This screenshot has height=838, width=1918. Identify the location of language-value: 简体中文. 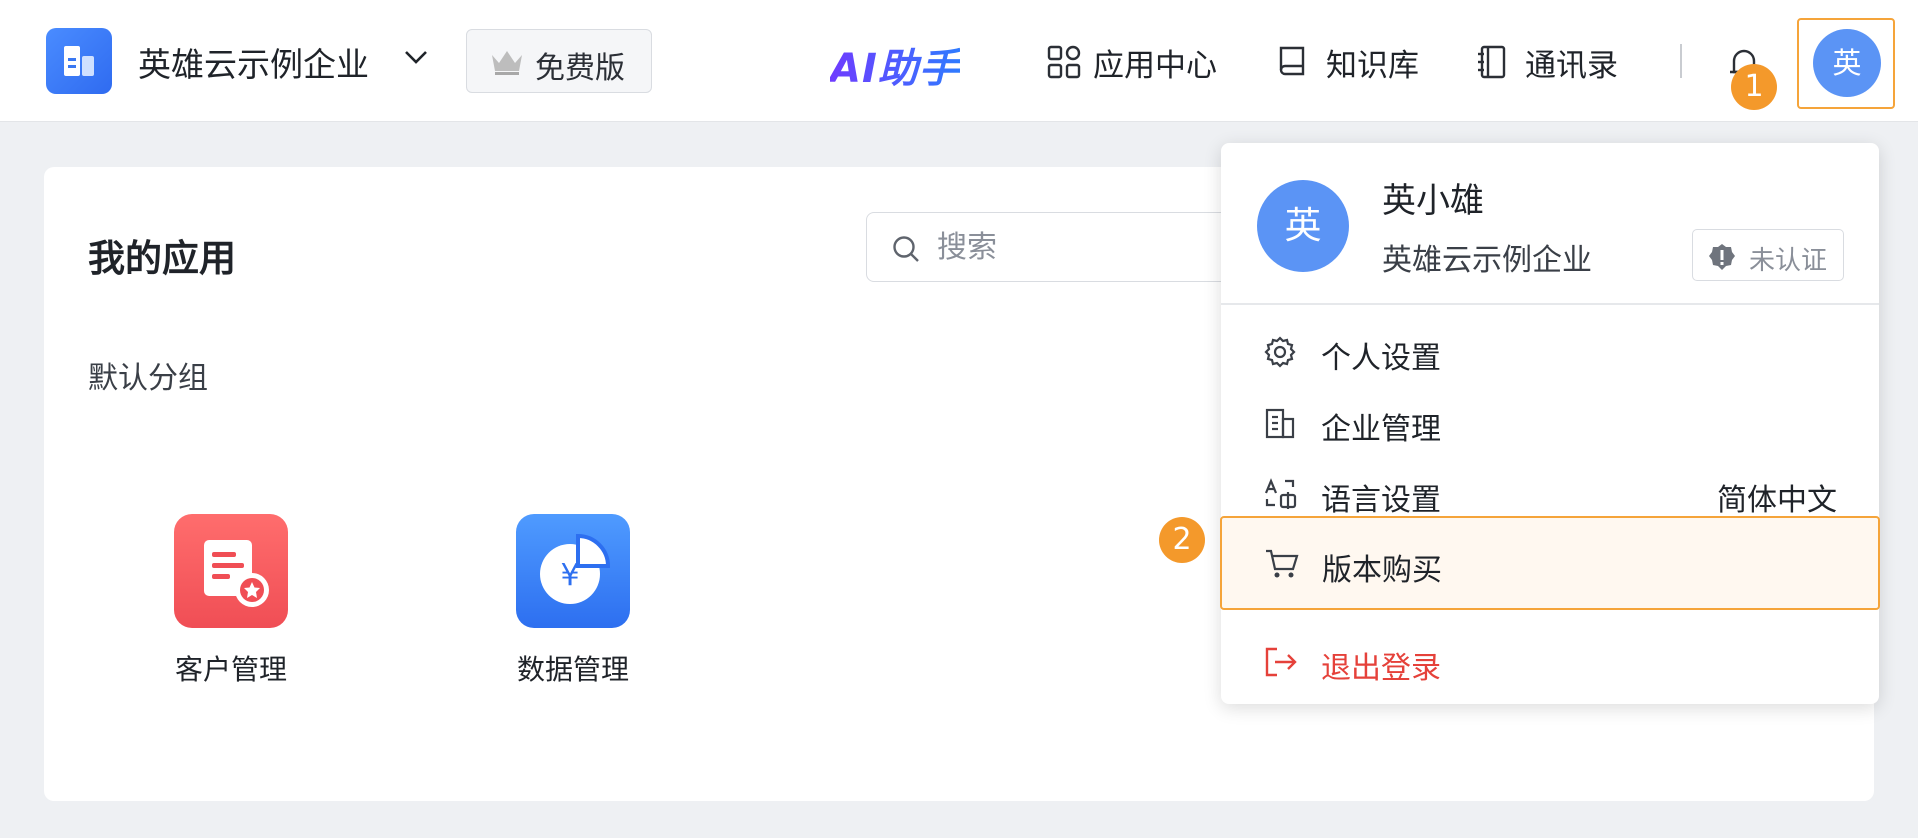
(1777, 500).